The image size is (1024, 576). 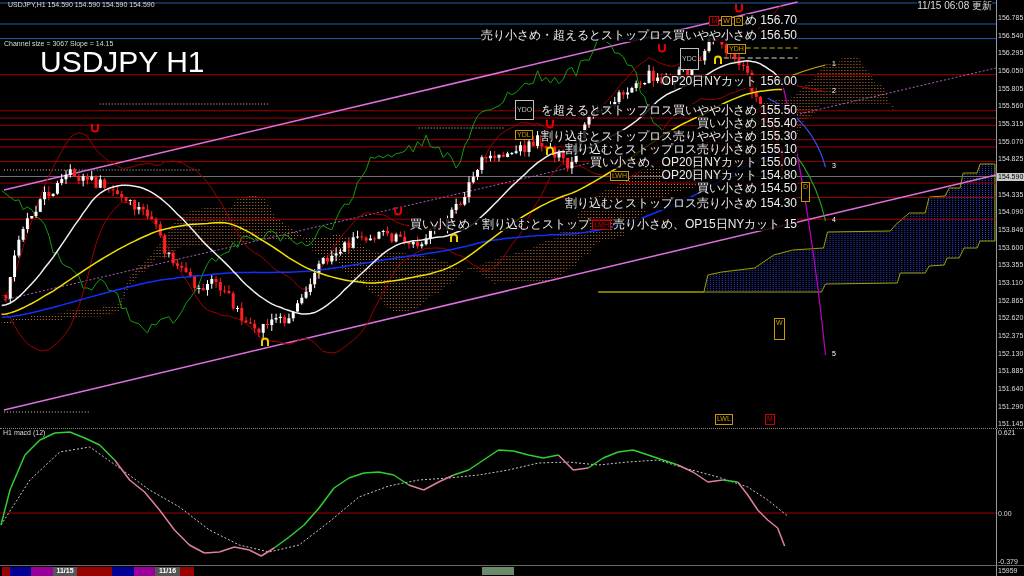 I want to click on level-annotation: 割り込むとストップロス売り小さめ 154.30, so click(x=680, y=203).